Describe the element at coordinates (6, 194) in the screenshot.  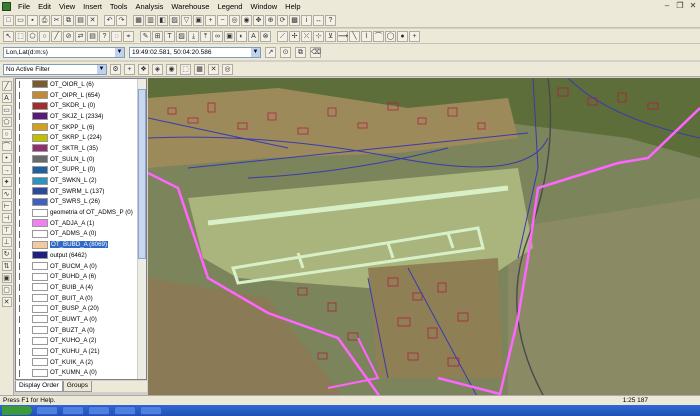
I see `draw-curve-icon: ∿` at that location.